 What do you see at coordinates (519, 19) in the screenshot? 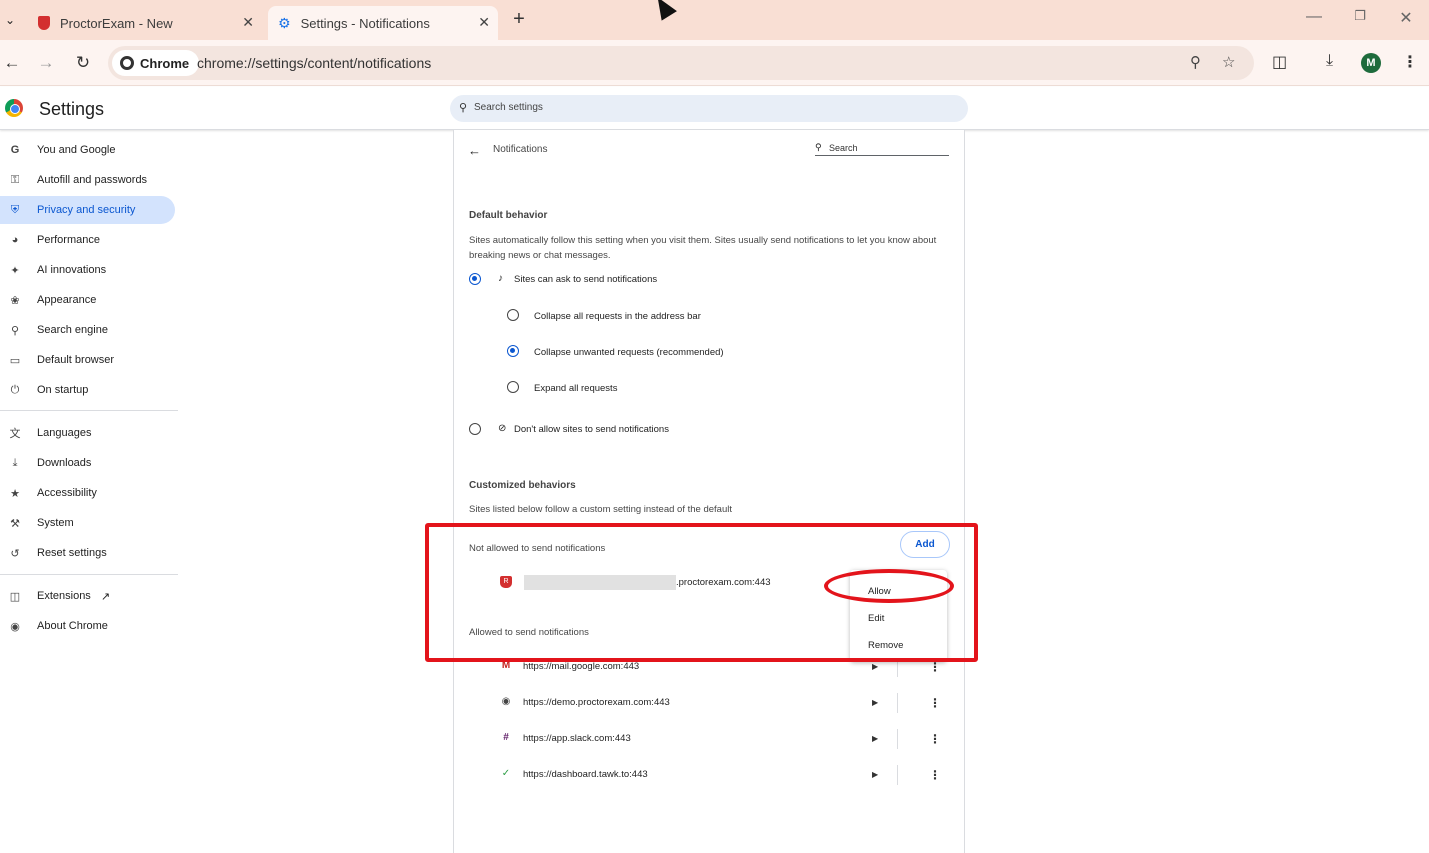
I see `new-tab-button: +` at bounding box center [519, 19].